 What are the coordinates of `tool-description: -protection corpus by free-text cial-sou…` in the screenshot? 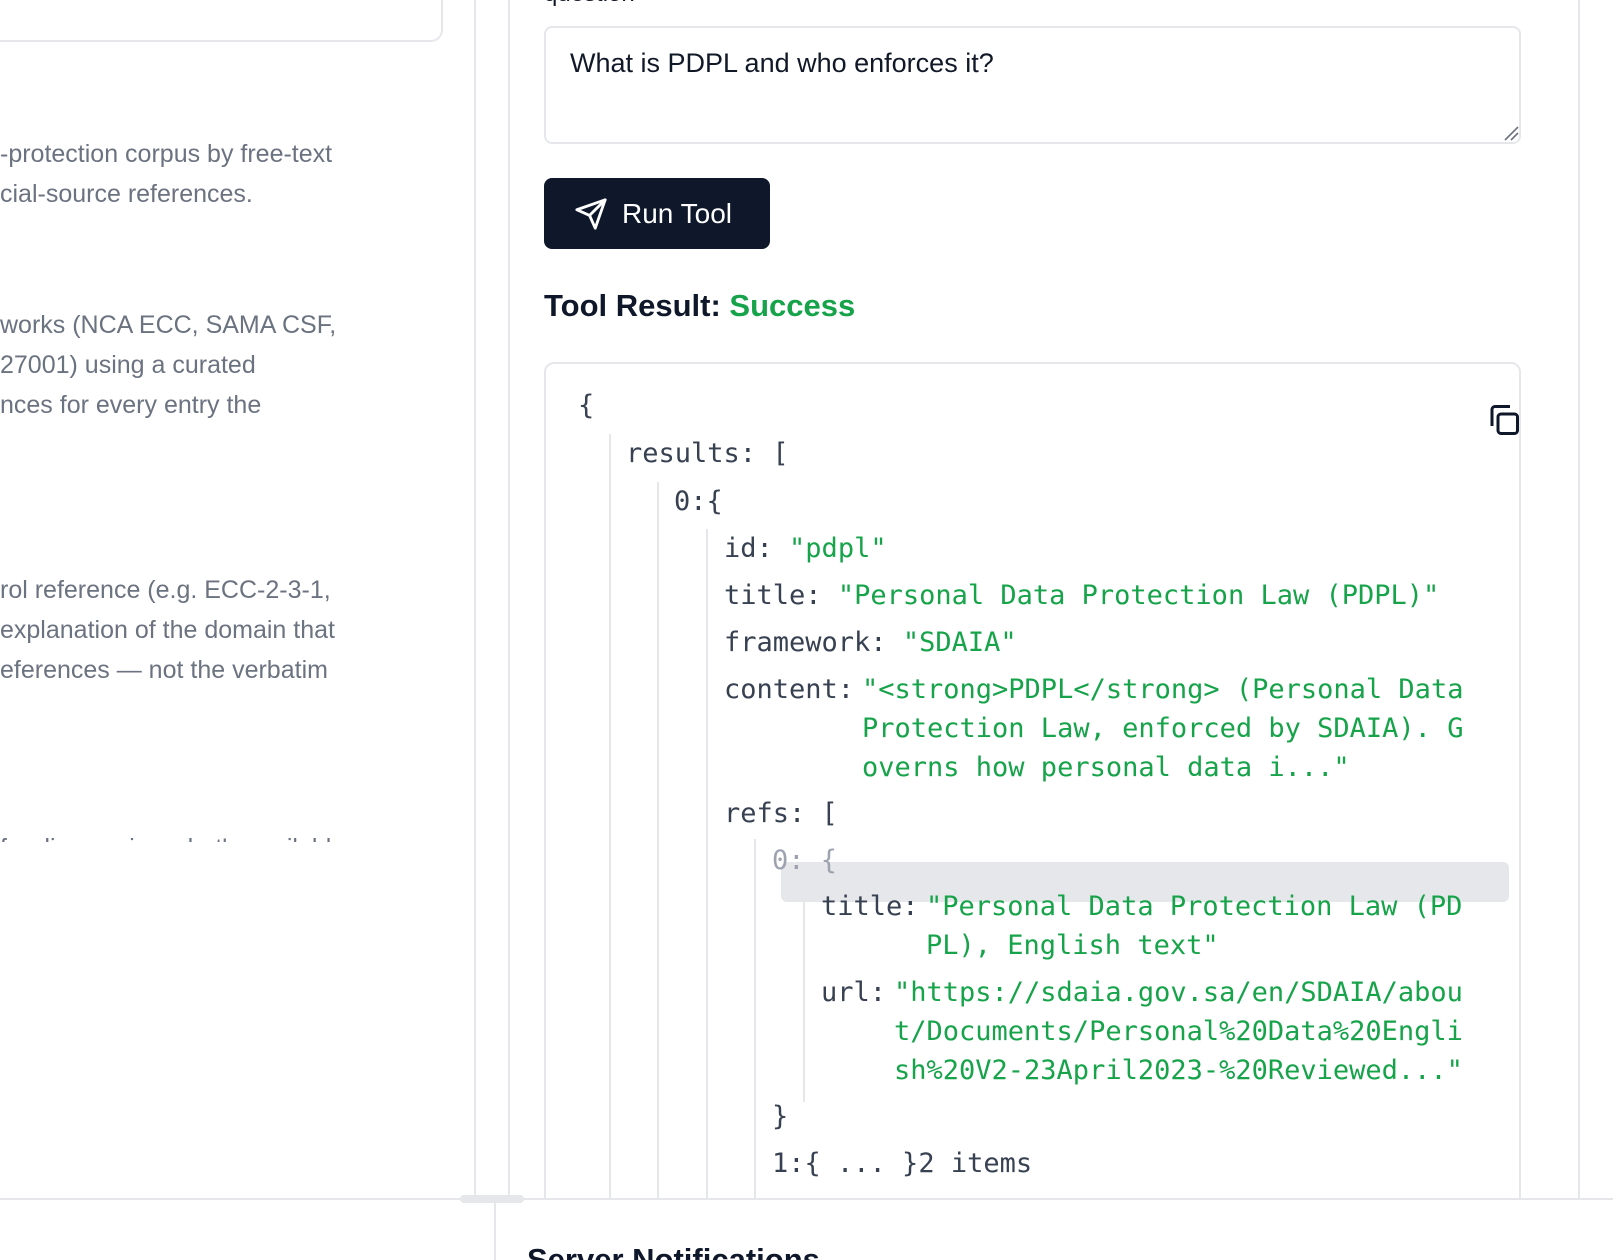 It's located at (166, 174).